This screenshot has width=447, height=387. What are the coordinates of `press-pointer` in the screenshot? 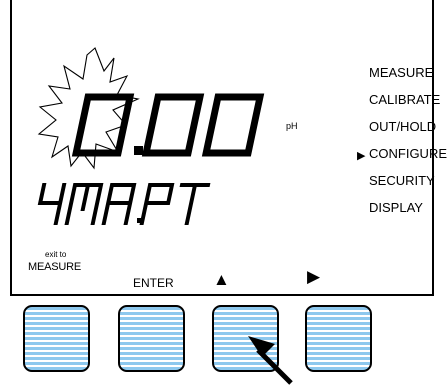 It's located at (270, 360).